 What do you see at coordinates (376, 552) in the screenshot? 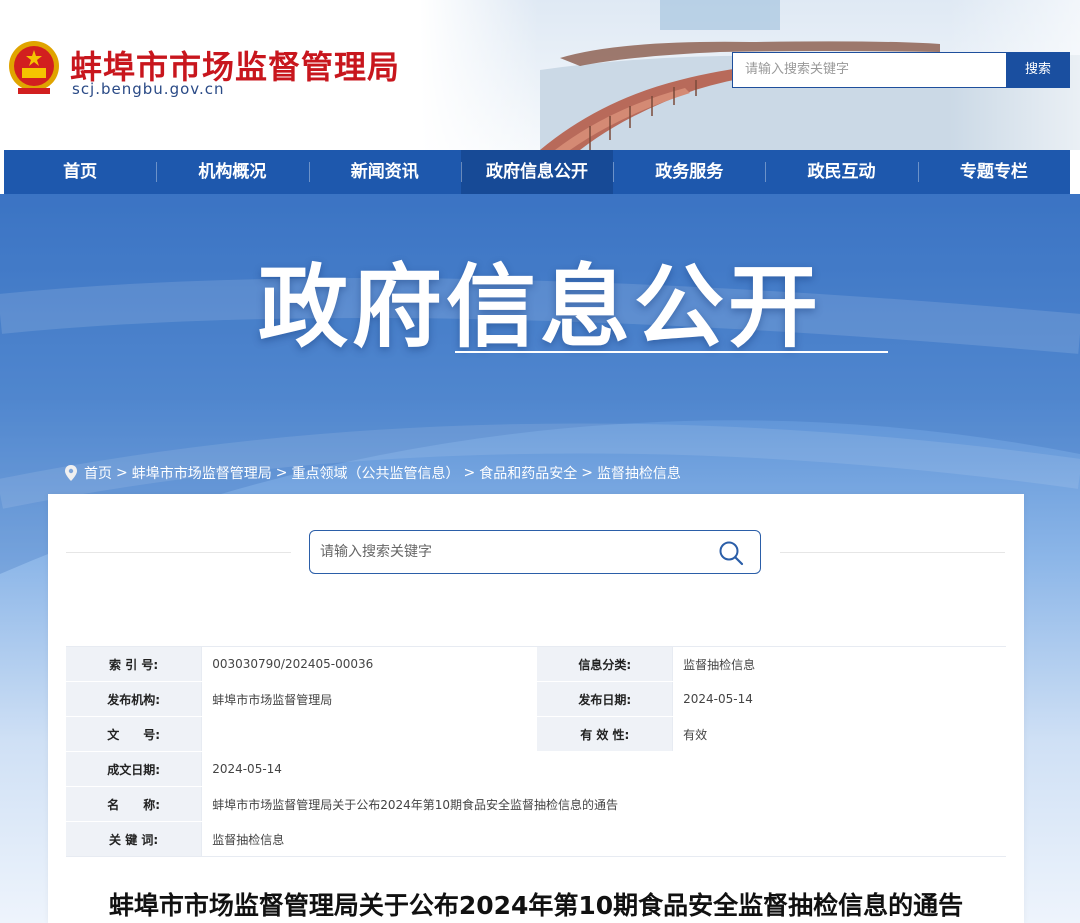
I see `content-search-input: 请输入搜索关键字` at bounding box center [376, 552].